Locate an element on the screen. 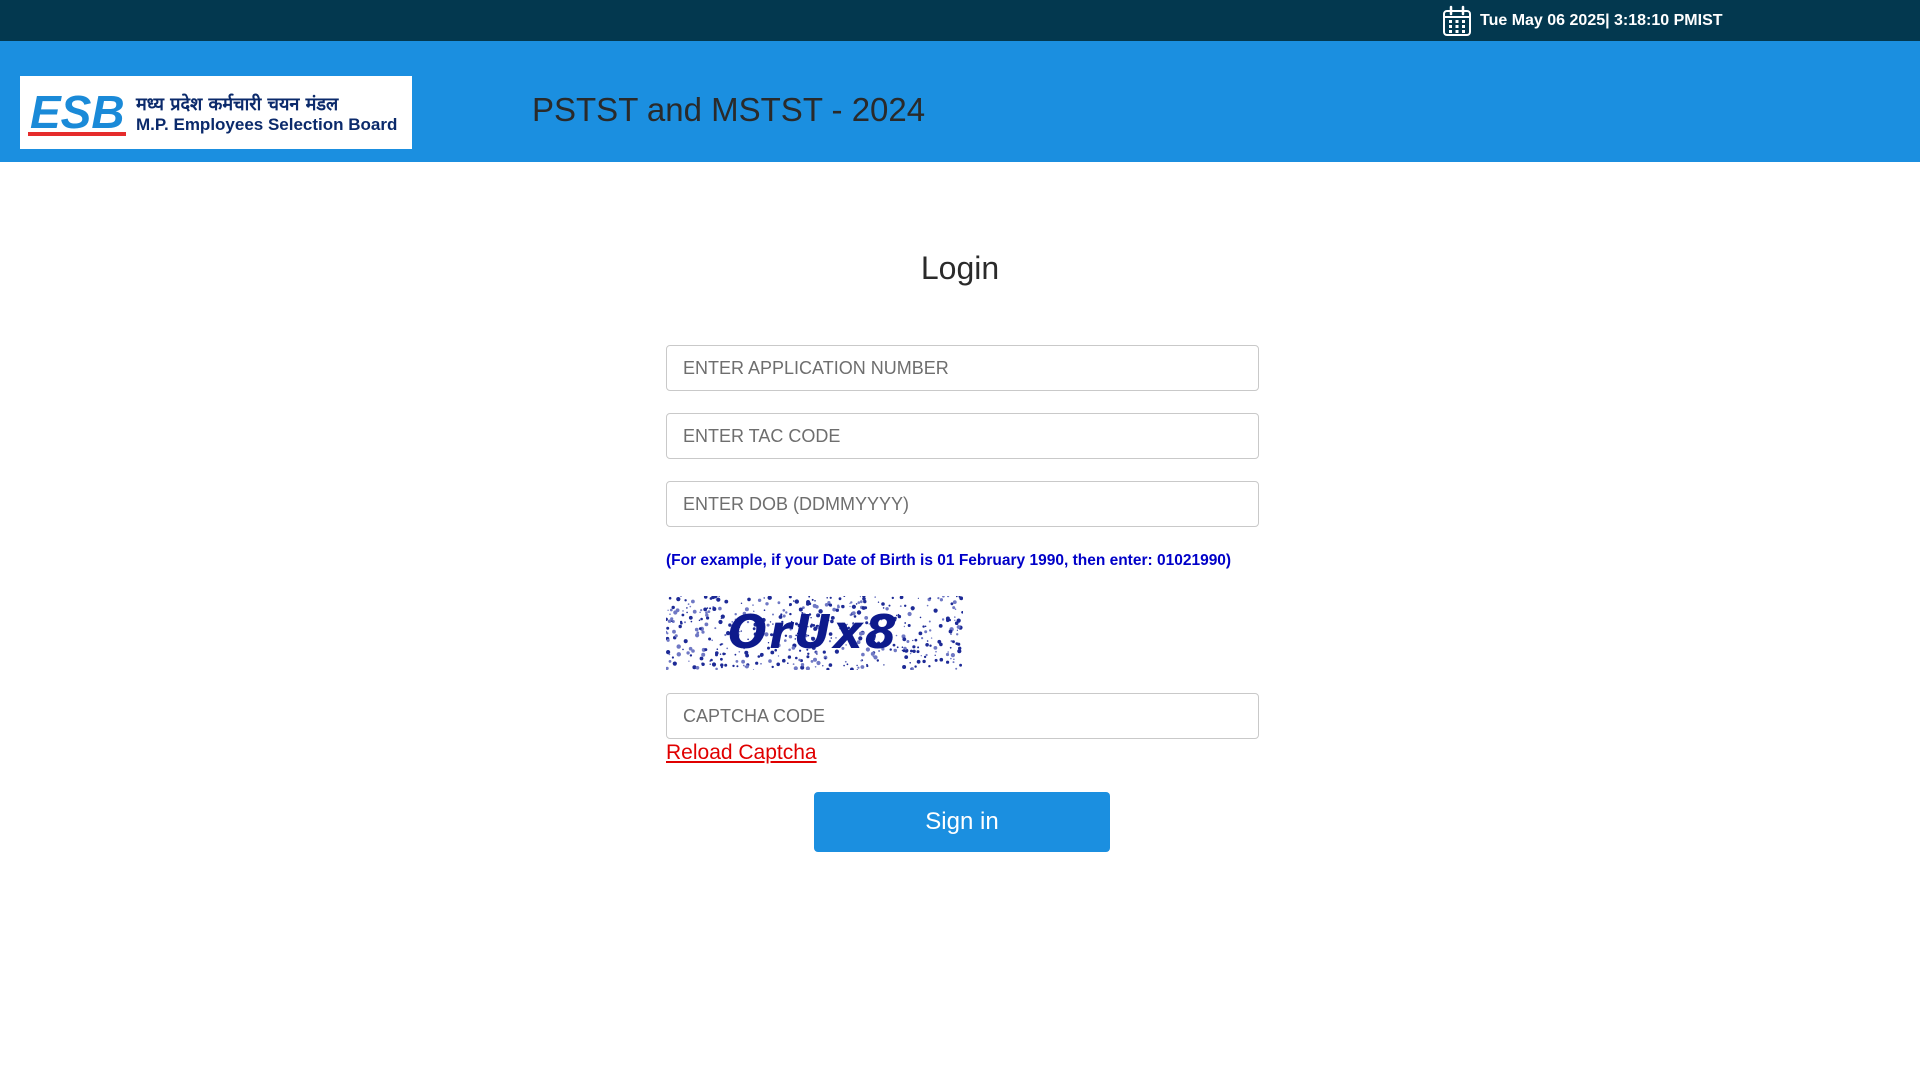 Image resolution: width=1920 pixels, height=1080 pixels. top-bar: Tue May 06 2025| 3:18:10 PMIST is located at coordinates (960, 20).